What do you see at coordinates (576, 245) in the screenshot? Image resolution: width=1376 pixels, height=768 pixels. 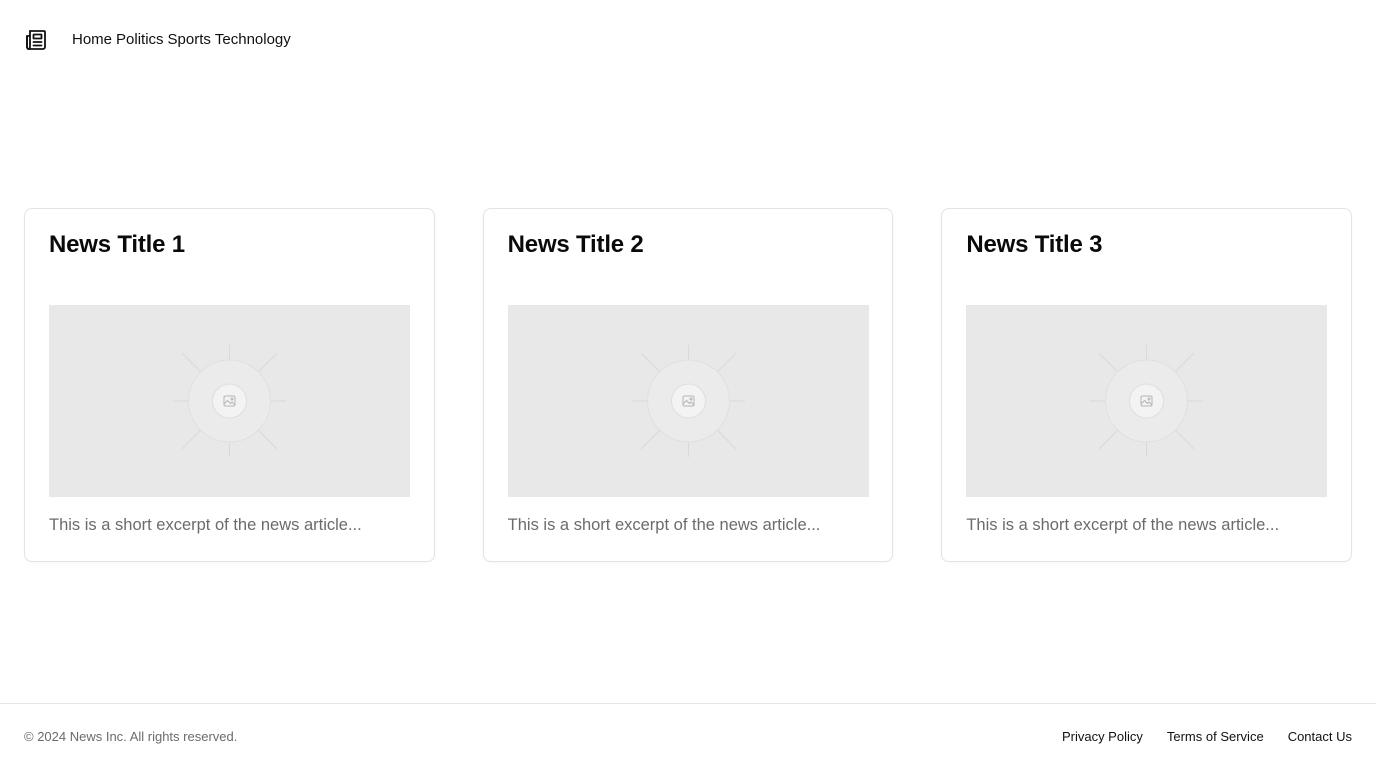 I see `article-title: News Title 2` at bounding box center [576, 245].